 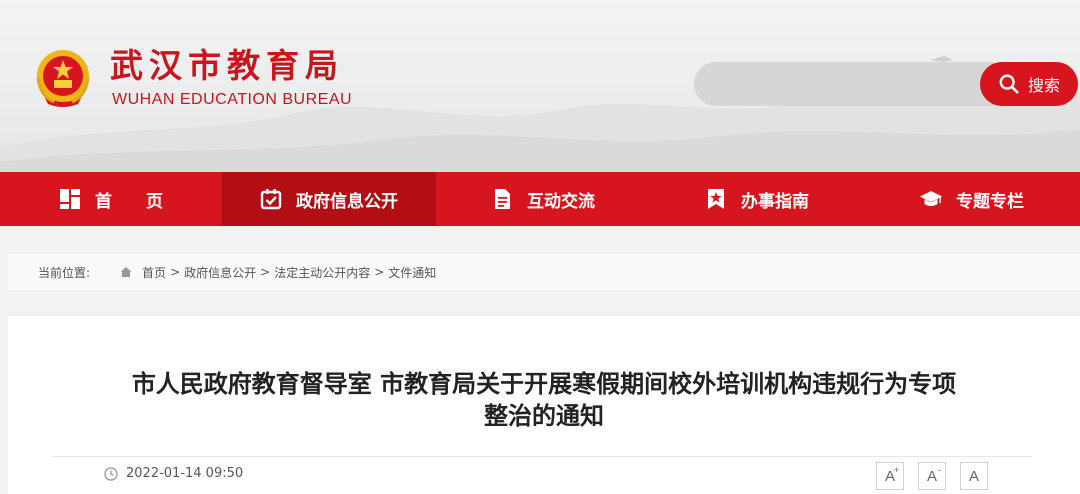 I want to click on nav-item-label: 互动交流, so click(x=561, y=201).